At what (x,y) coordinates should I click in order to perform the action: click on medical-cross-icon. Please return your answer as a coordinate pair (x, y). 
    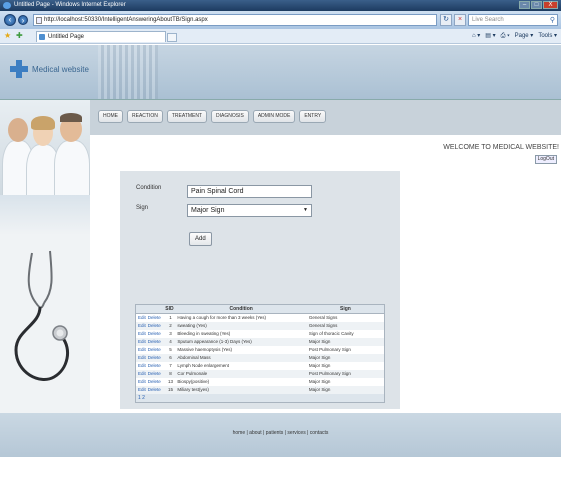
    Looking at the image, I should click on (19, 69).